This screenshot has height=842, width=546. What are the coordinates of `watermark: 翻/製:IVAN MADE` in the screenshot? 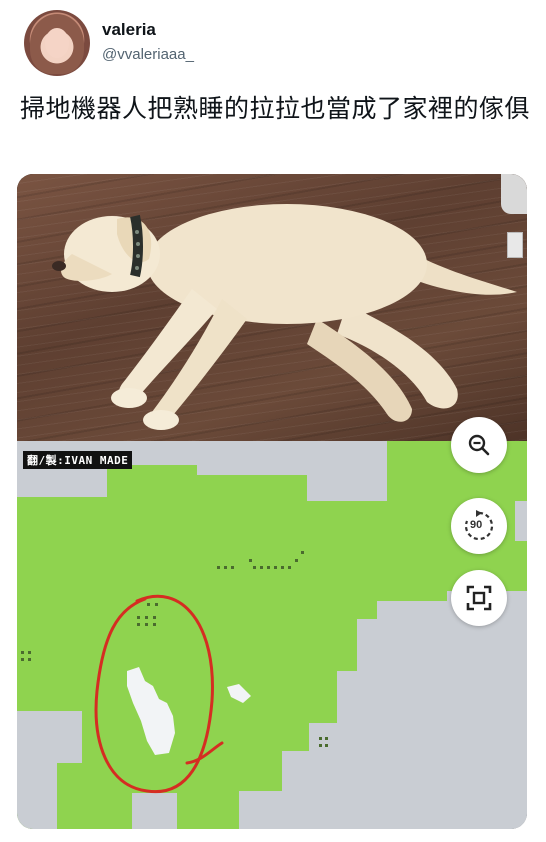 It's located at (78, 460).